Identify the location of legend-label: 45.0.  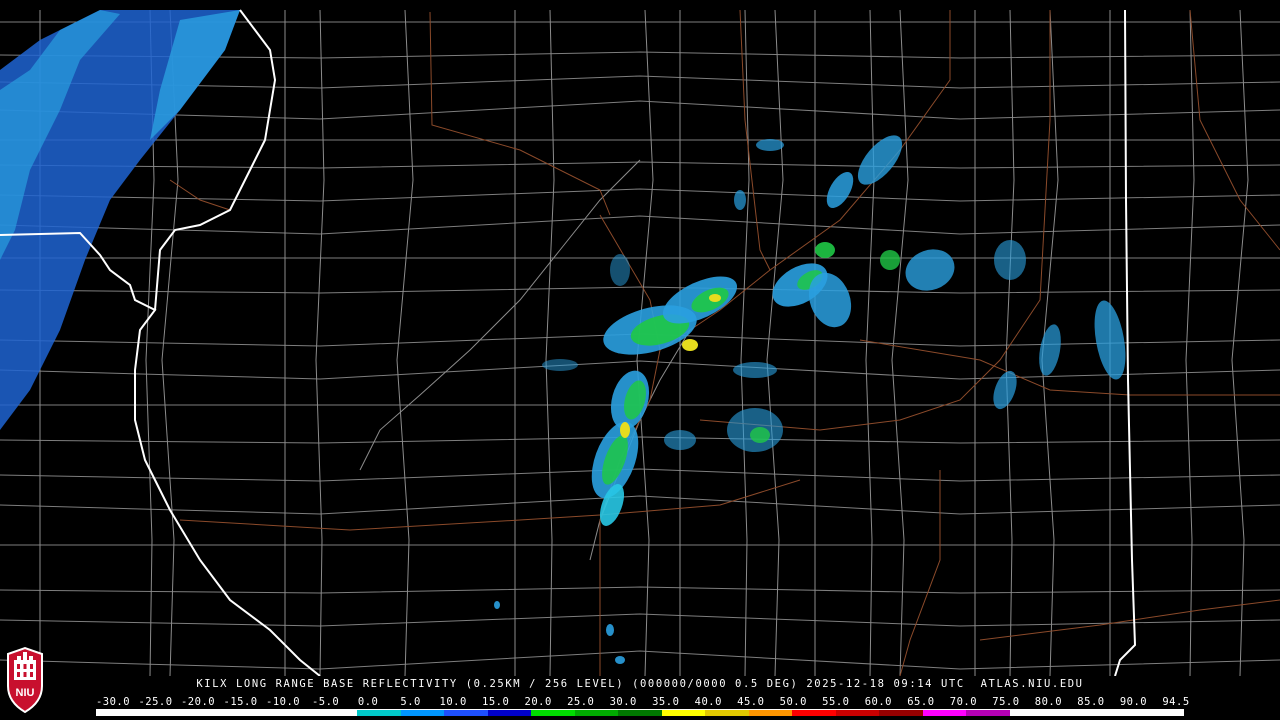
(751, 702).